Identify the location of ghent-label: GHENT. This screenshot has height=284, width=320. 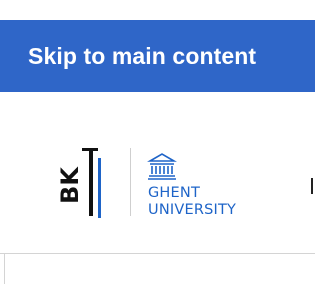
(174, 193).